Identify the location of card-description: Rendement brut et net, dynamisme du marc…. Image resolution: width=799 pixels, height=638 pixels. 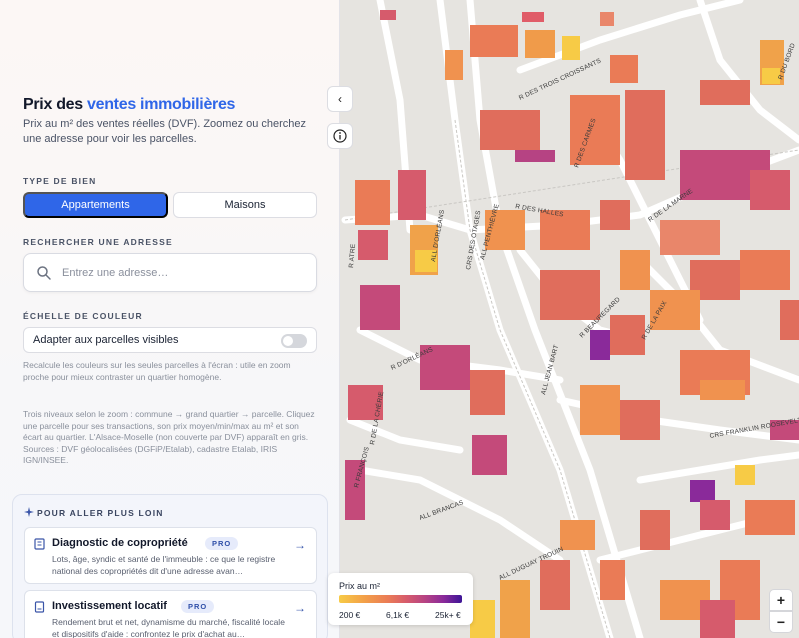
(168, 627).